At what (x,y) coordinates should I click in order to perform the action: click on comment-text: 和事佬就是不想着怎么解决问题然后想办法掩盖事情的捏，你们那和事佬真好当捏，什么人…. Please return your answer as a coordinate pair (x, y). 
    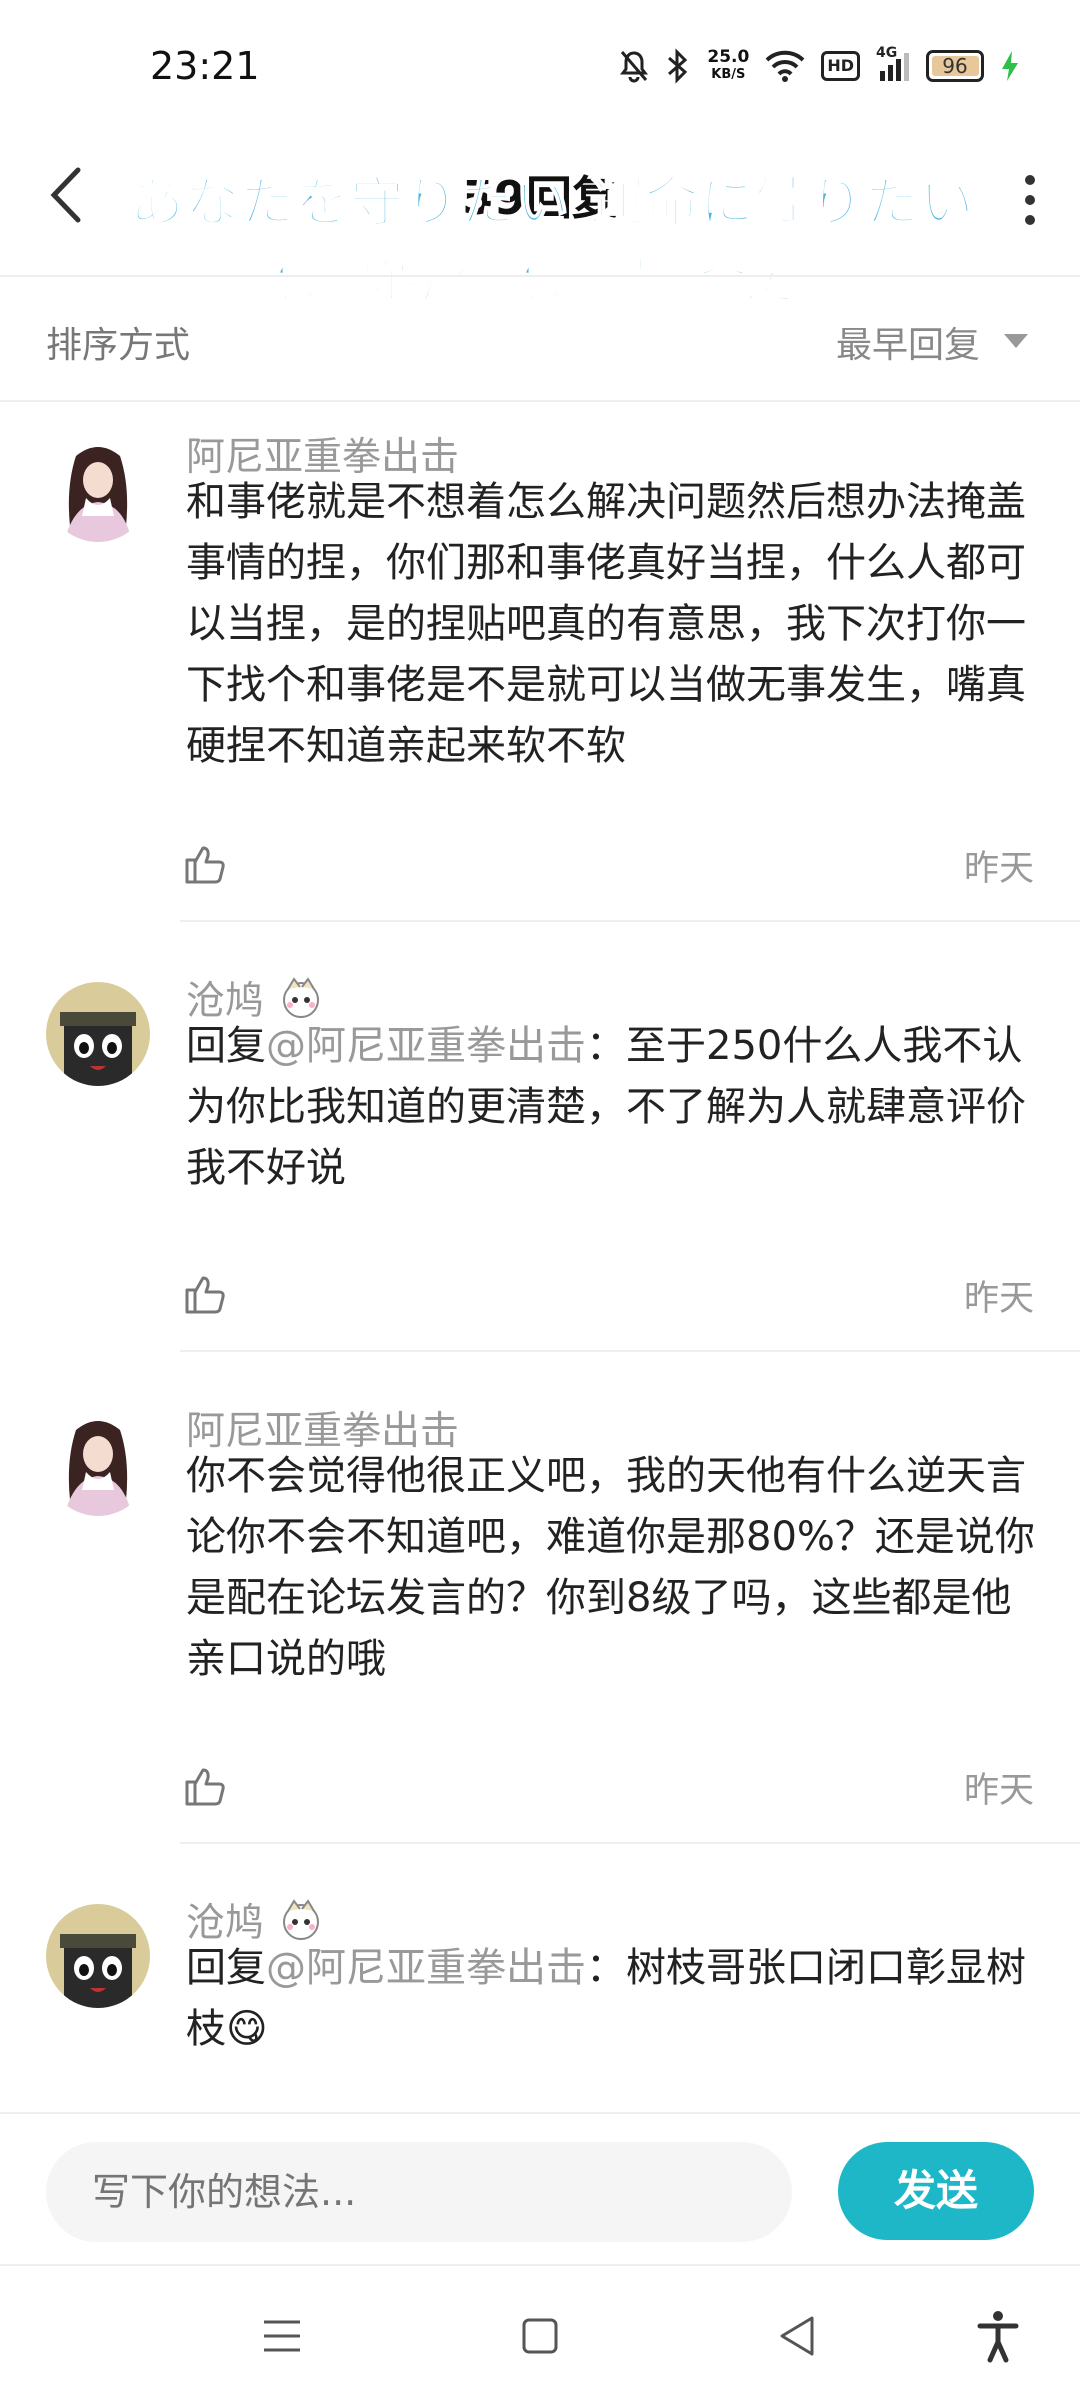
    Looking at the image, I should click on (611, 624).